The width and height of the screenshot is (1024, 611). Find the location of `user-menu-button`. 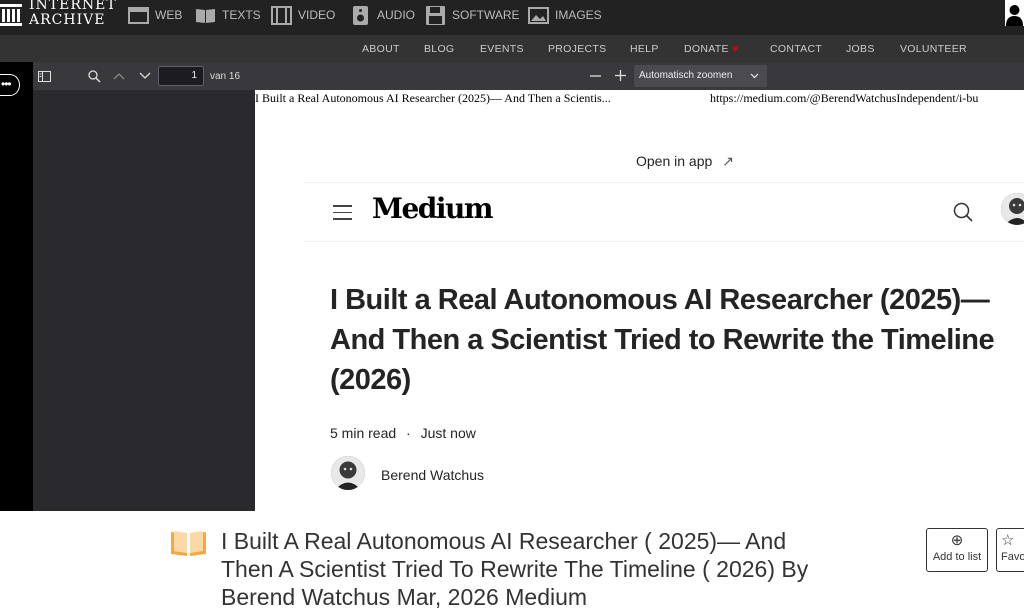

user-menu-button is located at coordinates (1014, 13).